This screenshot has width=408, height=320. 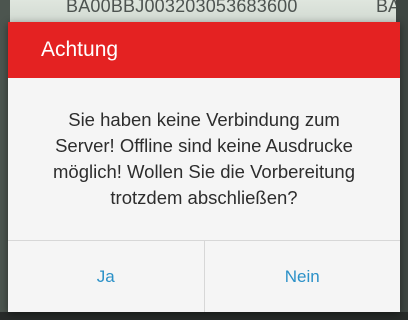 What do you see at coordinates (303, 276) in the screenshot?
I see `no-button: Nein` at bounding box center [303, 276].